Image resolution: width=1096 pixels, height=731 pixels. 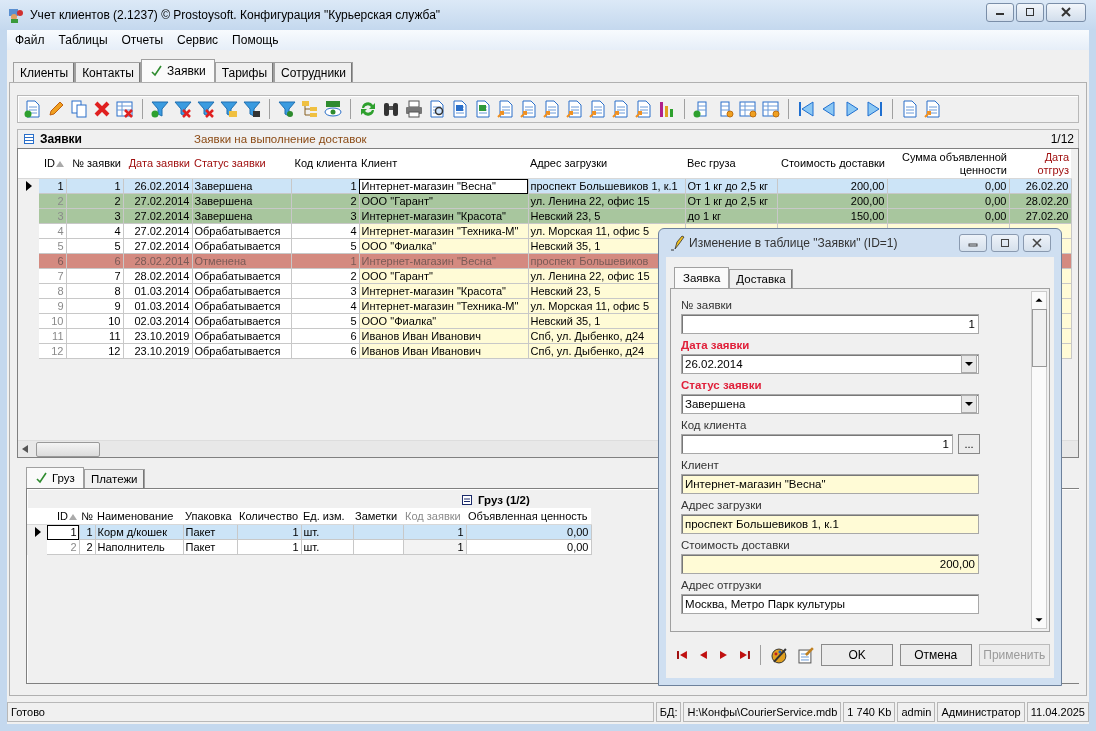 What do you see at coordinates (255, 40) in the screenshot?
I see `menu-item: Помощь` at bounding box center [255, 40].